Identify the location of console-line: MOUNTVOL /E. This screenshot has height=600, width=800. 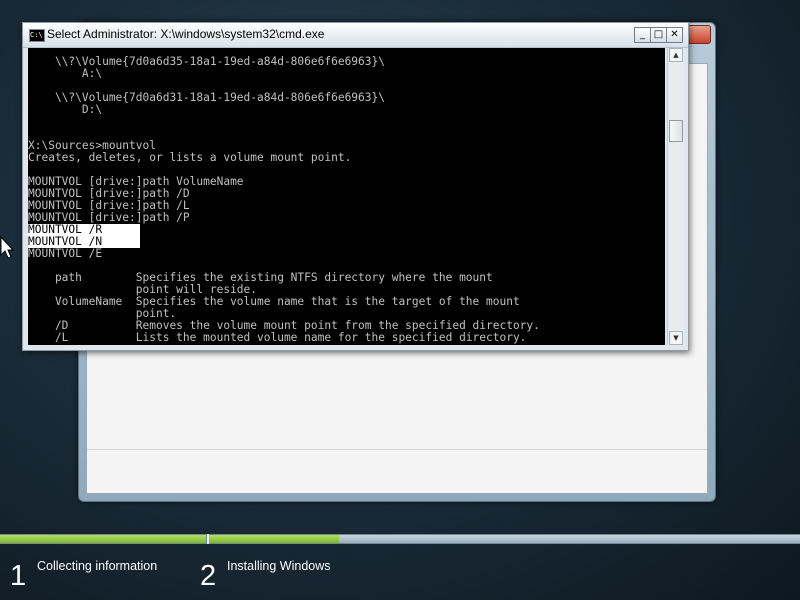
(65, 253).